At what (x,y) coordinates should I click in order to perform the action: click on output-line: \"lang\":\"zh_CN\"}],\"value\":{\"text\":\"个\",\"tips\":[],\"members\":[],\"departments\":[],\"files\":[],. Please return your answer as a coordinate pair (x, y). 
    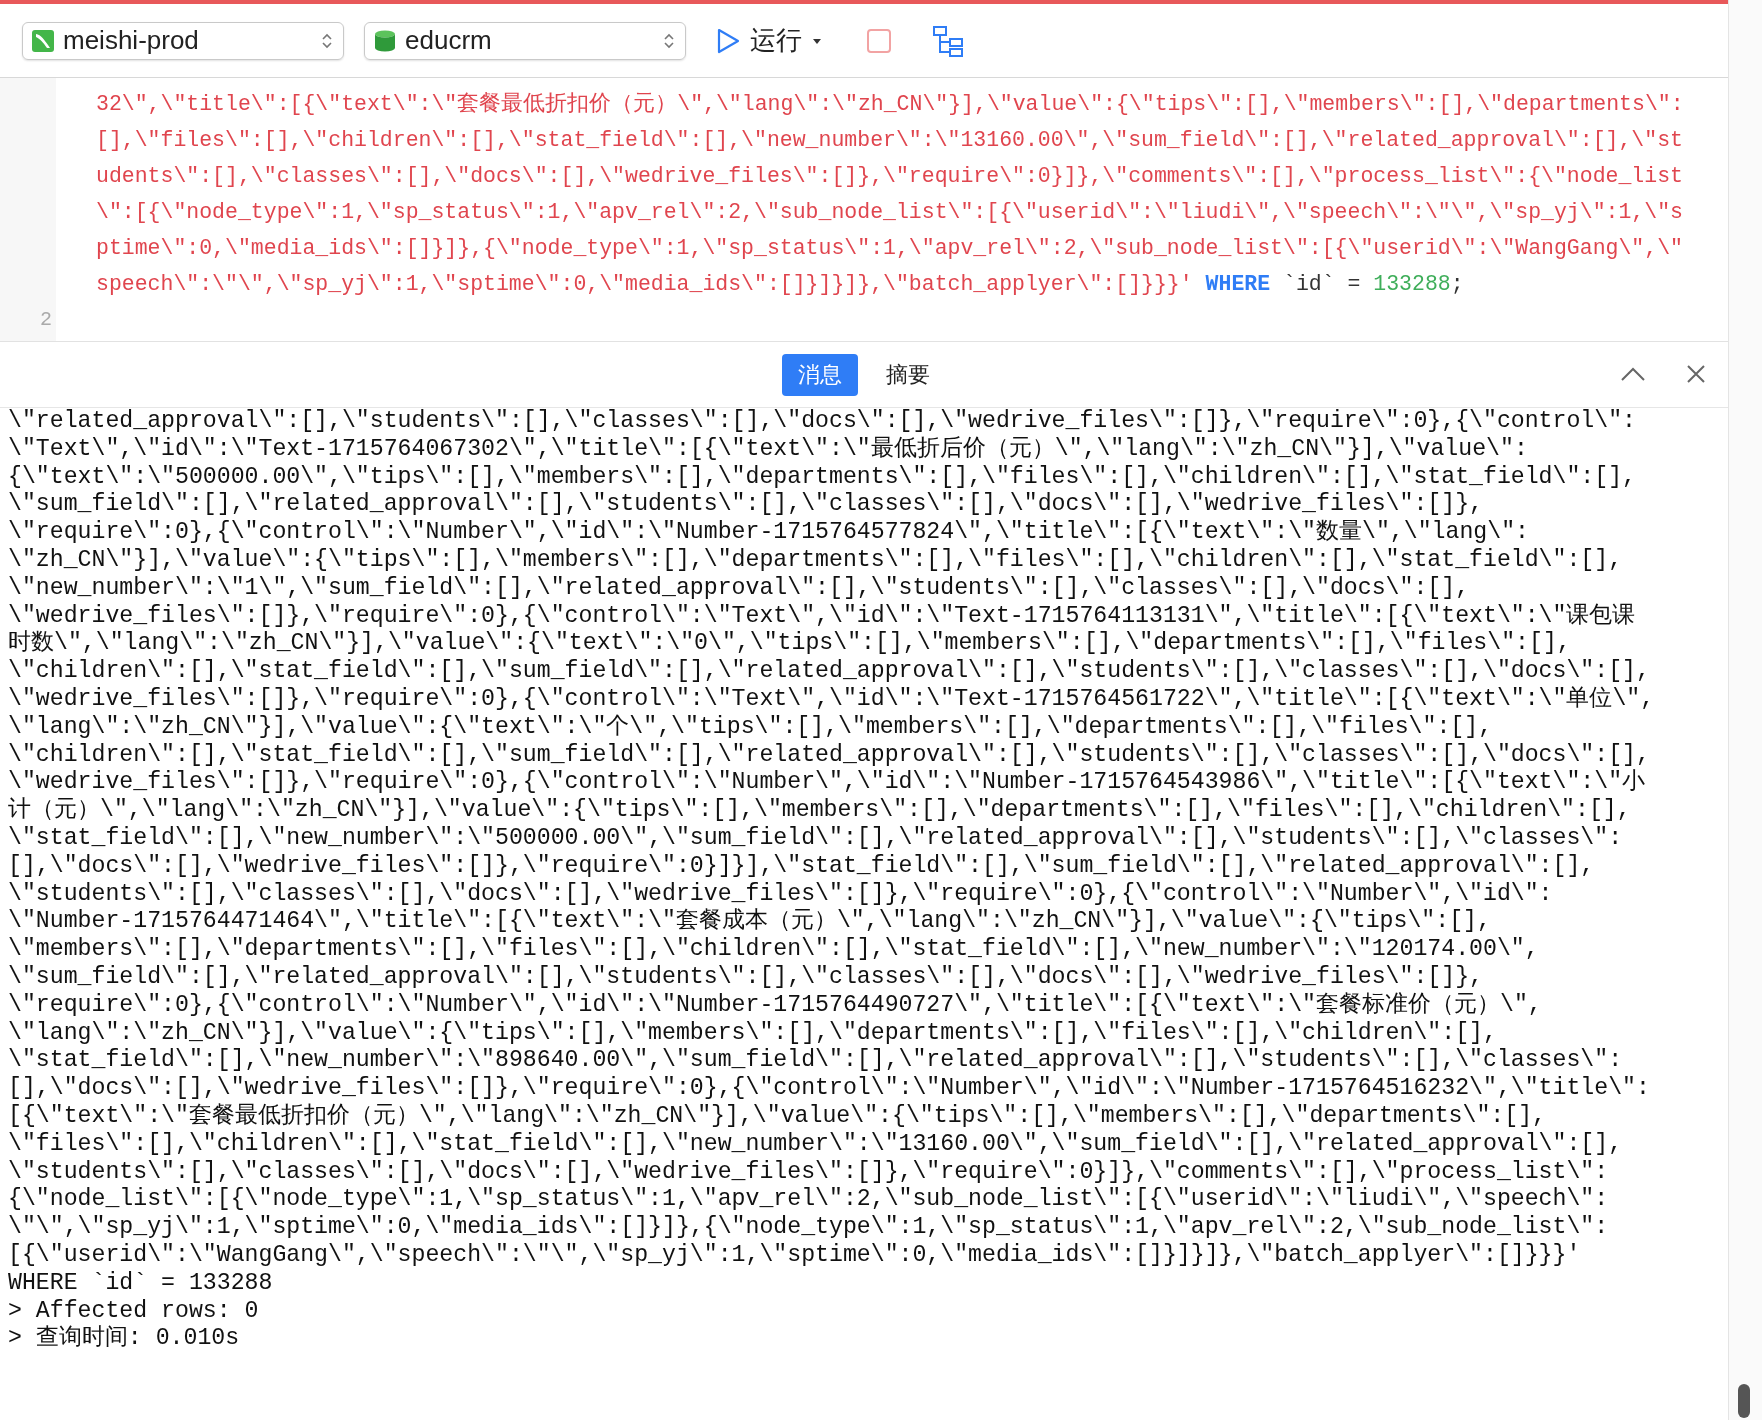
    Looking at the image, I should click on (750, 727).